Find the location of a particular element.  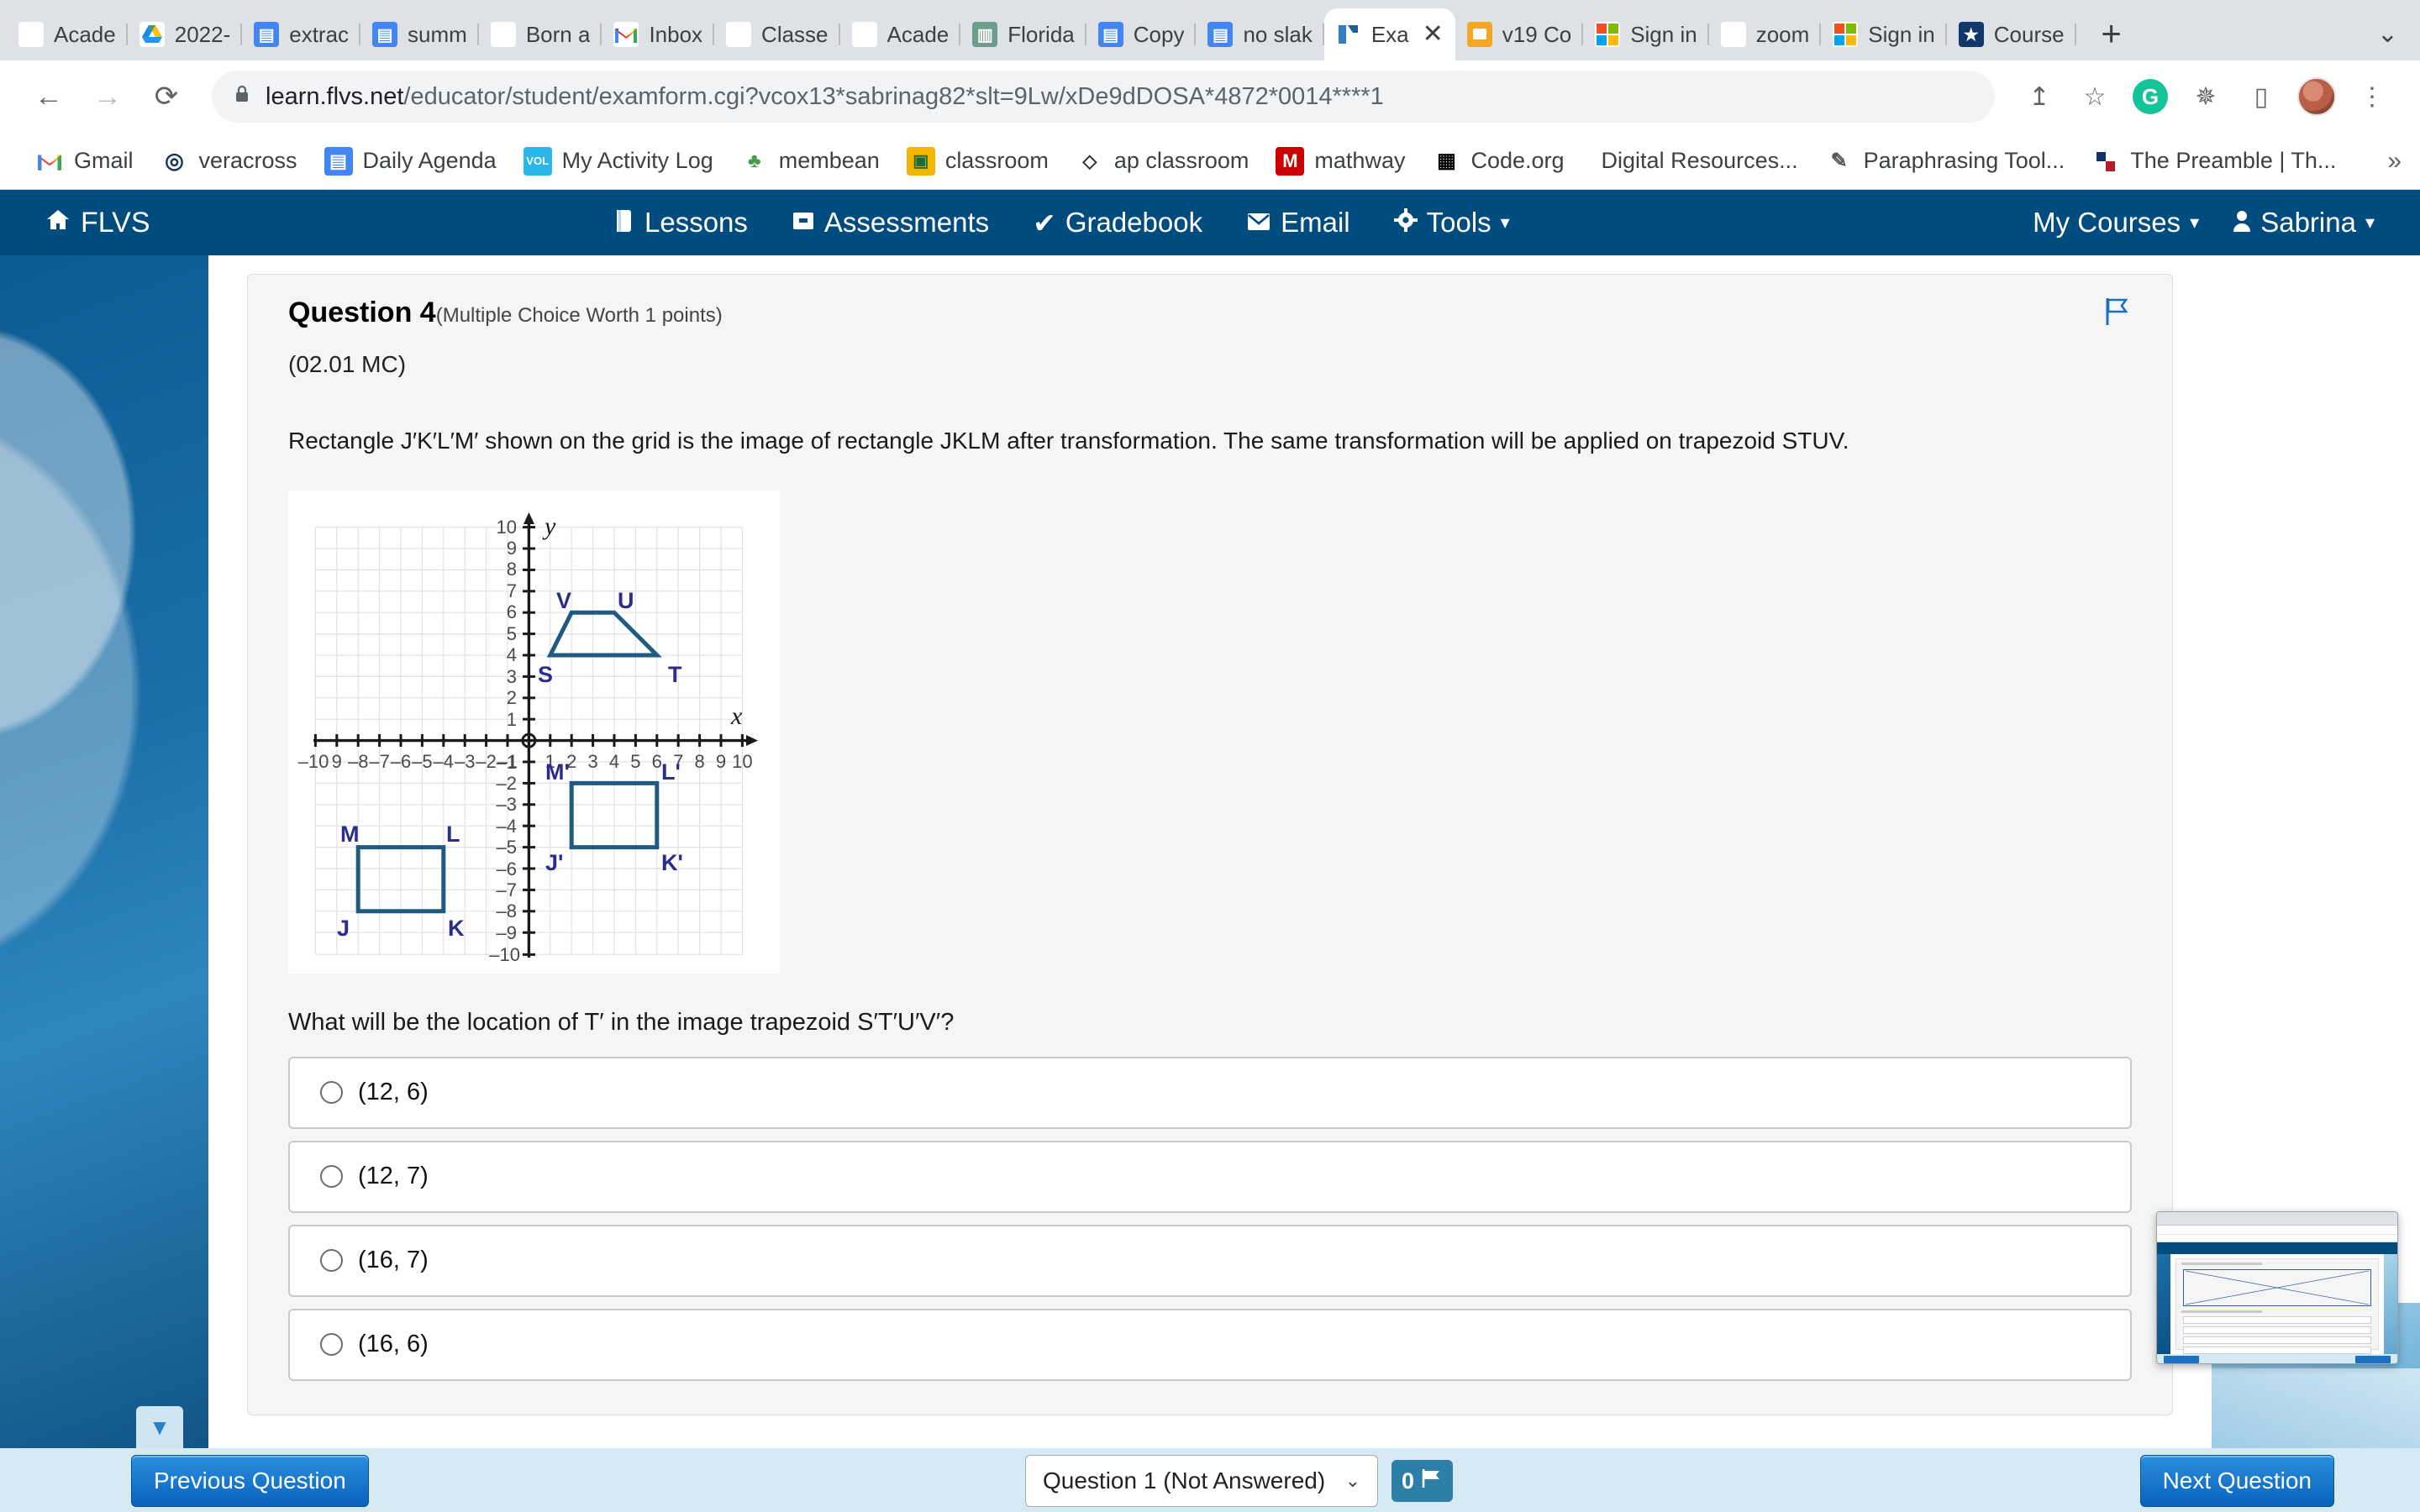

bookmark-label: Daily Agenda is located at coordinates (429, 160).